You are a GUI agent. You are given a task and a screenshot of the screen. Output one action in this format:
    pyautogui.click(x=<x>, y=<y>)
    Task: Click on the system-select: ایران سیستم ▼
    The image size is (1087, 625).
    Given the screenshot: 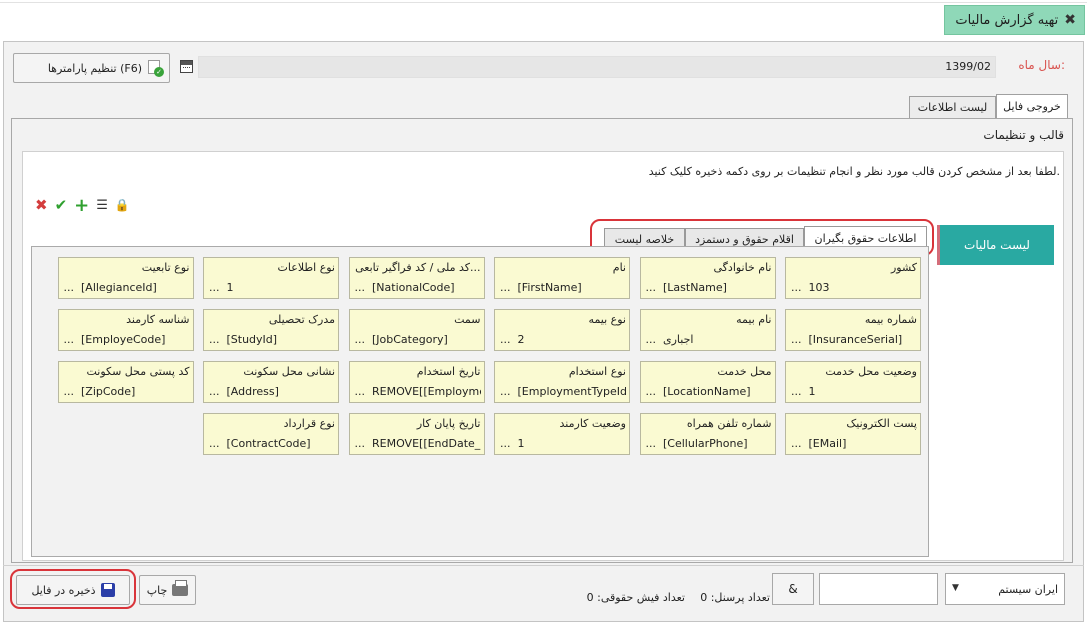 What is the action you would take?
    pyautogui.click(x=1005, y=589)
    